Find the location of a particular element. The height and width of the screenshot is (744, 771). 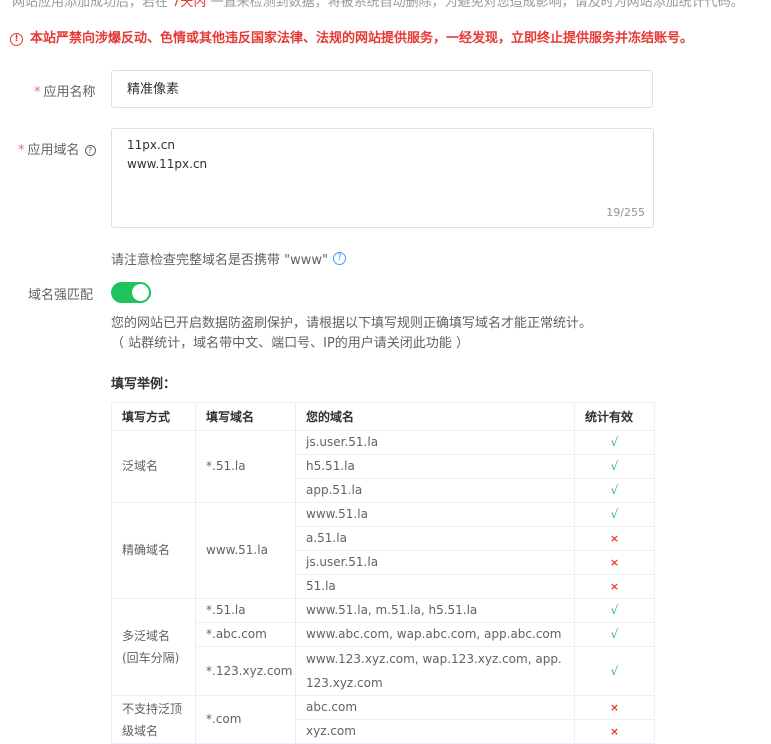

domain-line: www.11px.cn is located at coordinates (167, 164).